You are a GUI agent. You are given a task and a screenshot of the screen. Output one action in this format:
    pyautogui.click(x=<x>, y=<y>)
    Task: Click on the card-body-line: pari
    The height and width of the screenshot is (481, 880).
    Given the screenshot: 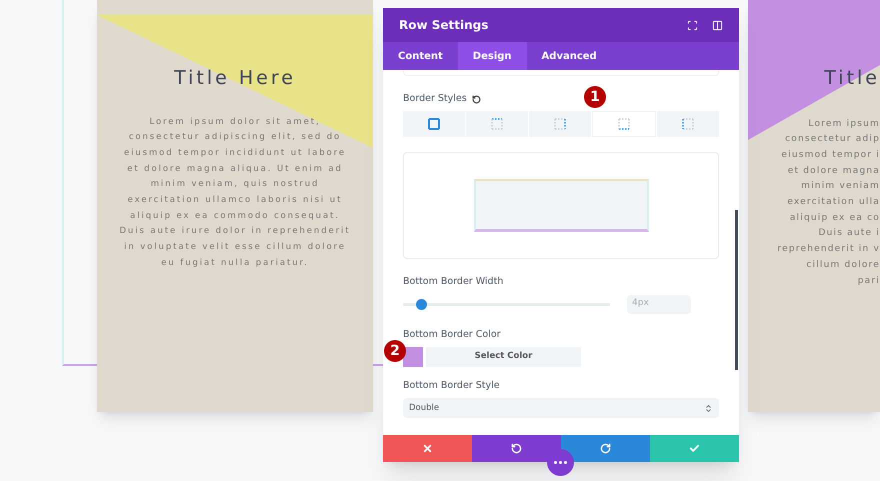 What is the action you would take?
    pyautogui.click(x=869, y=281)
    